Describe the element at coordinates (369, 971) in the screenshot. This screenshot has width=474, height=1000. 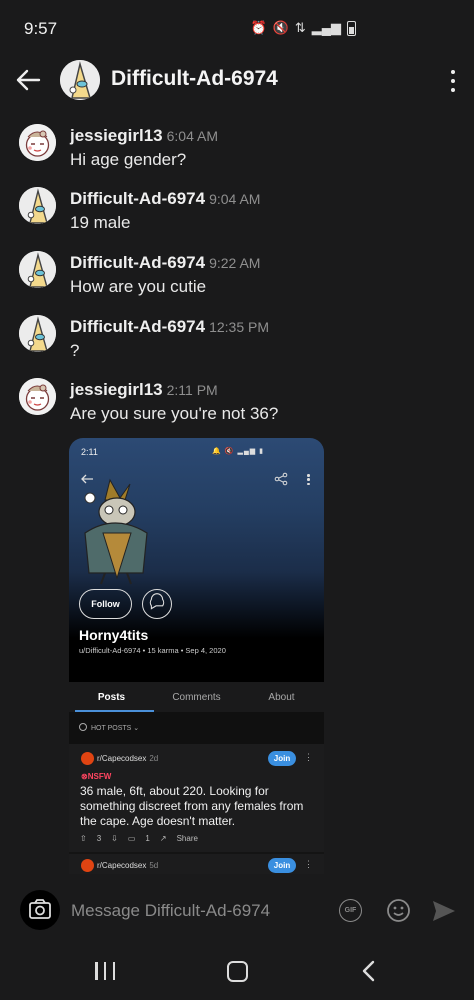
I see `system-back-icon` at that location.